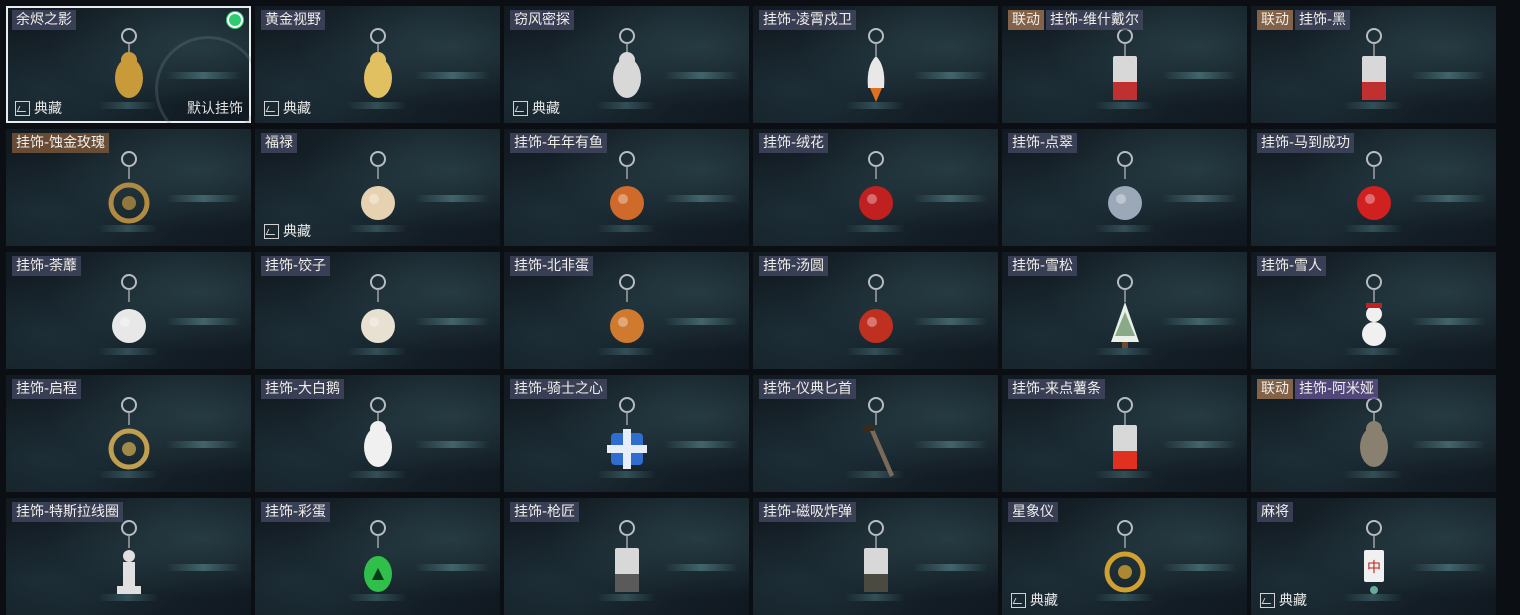 The width and height of the screenshot is (1520, 615). What do you see at coordinates (875, 556) in the screenshot?
I see `charm-card: 挂饰-磁吸炸弹` at bounding box center [875, 556].